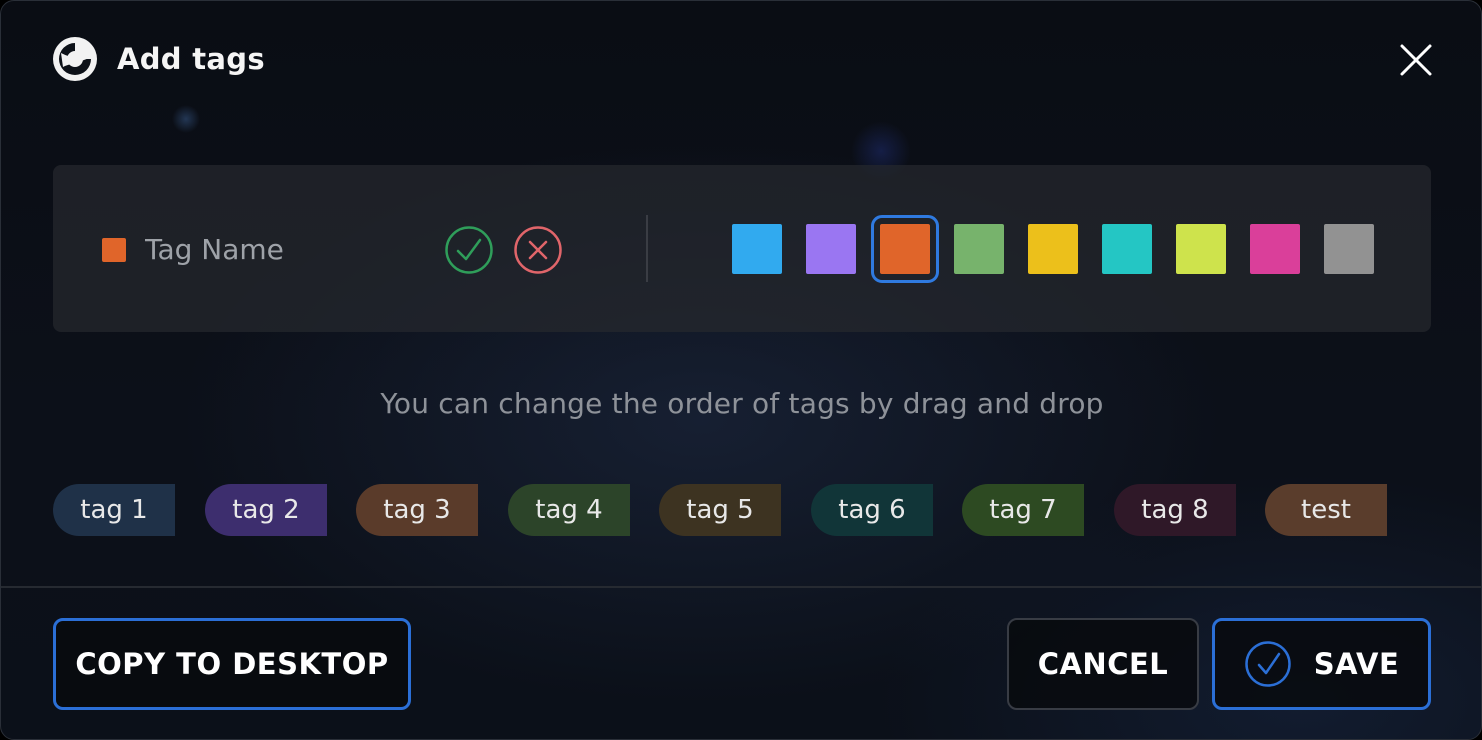  I want to click on tag-chip-label: tag 5, so click(720, 510).